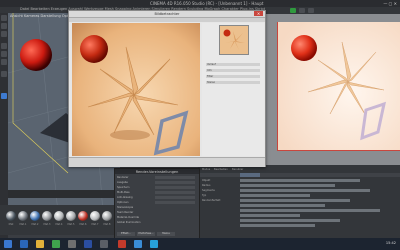 The height and width of the screenshot is (250, 400). I want to click on edges-mode-icon, so click(4, 54).